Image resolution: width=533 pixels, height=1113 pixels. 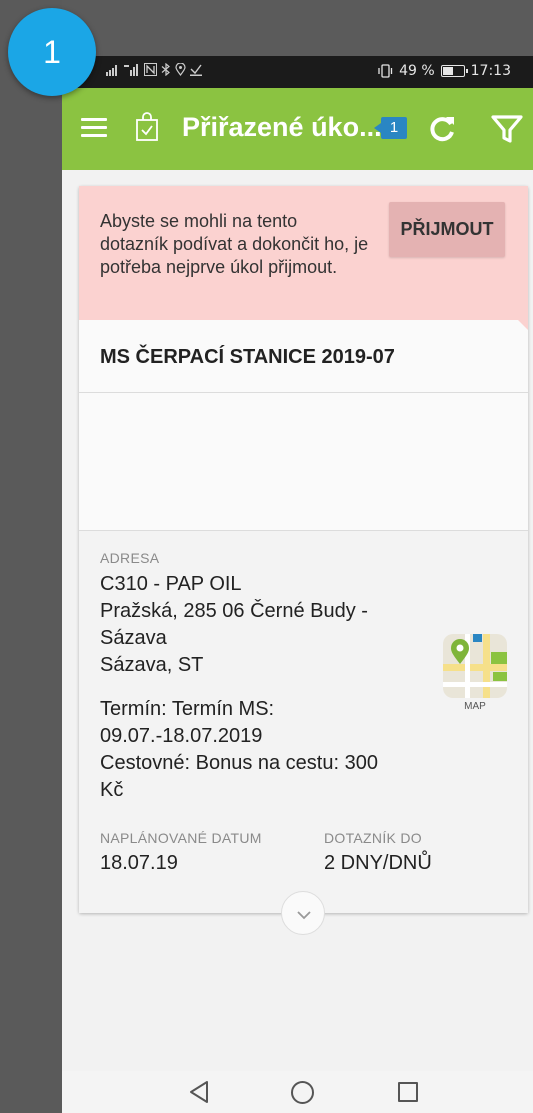 I want to click on hamburger-menu-icon, so click(x=94, y=128).